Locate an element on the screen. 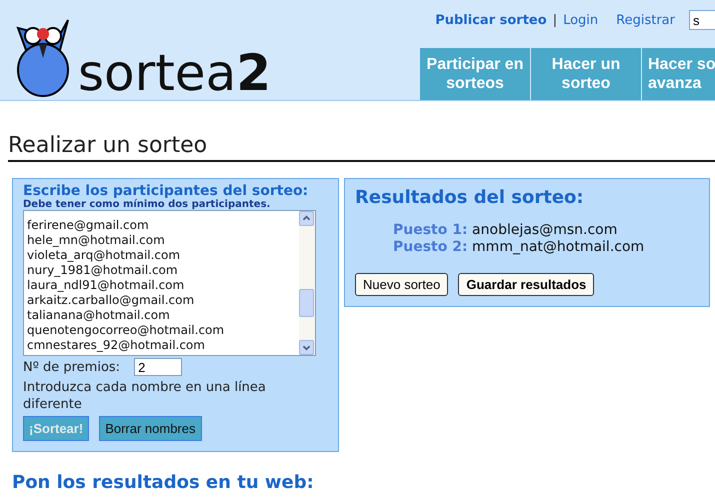 This screenshot has width=715, height=500. nav-link: Registrar is located at coordinates (645, 20).